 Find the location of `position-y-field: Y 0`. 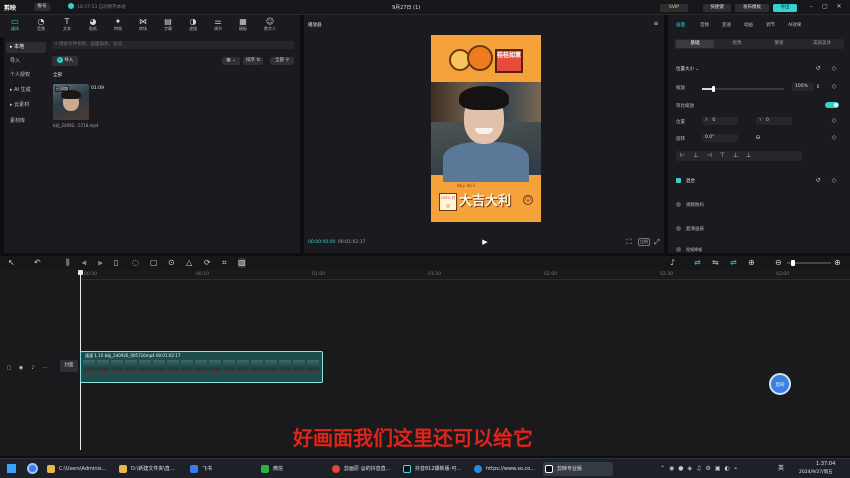

position-y-field: Y 0 is located at coordinates (774, 121).